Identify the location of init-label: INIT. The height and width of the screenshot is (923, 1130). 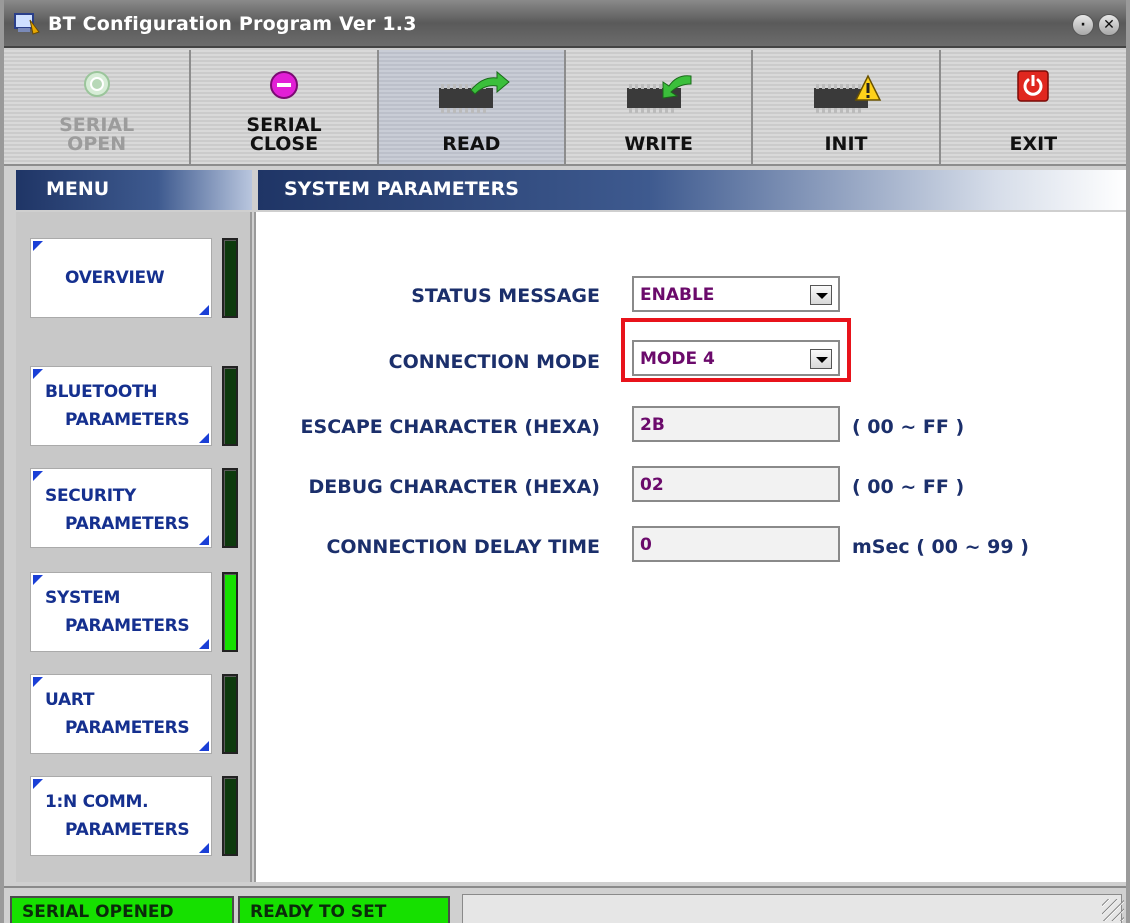
(846, 144).